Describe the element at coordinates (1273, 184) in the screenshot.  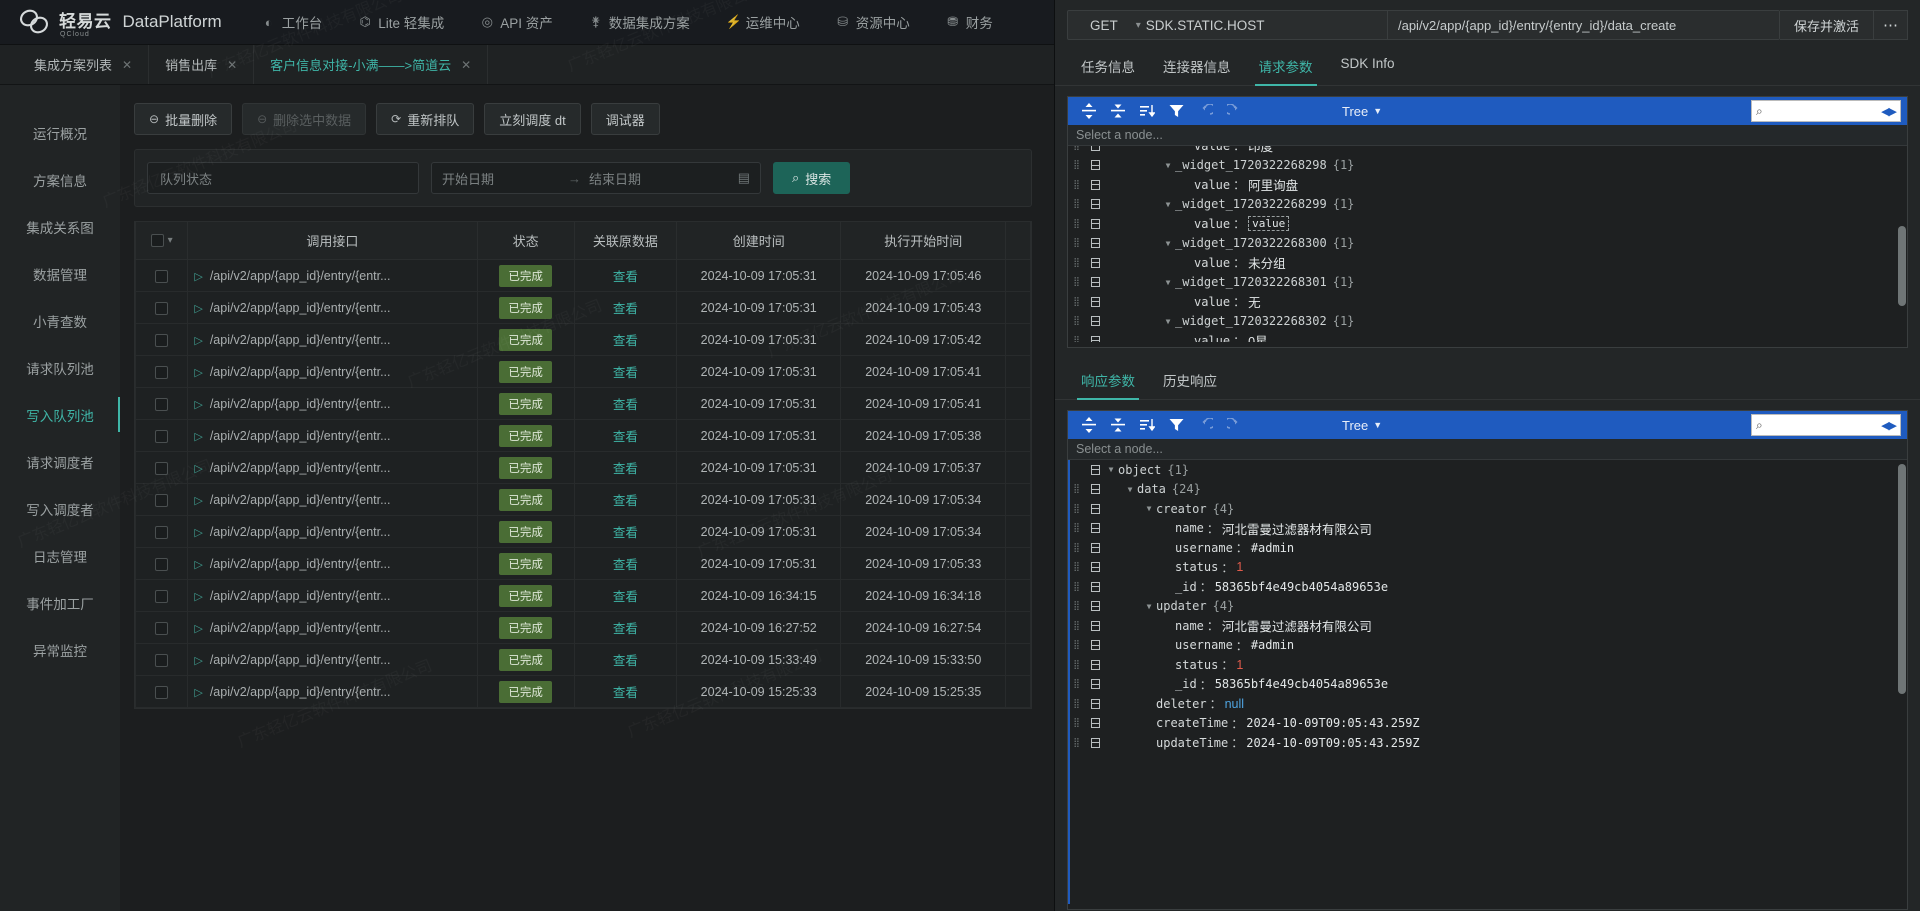
I see `json-value: 阿里询盘` at that location.